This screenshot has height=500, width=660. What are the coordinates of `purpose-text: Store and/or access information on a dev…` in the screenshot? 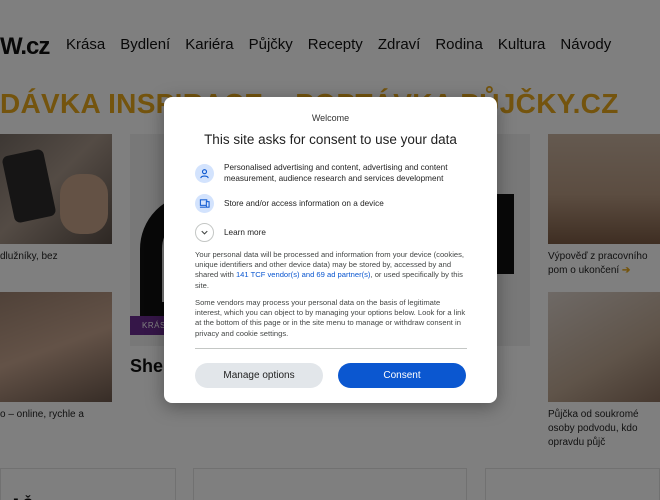 It's located at (304, 203).